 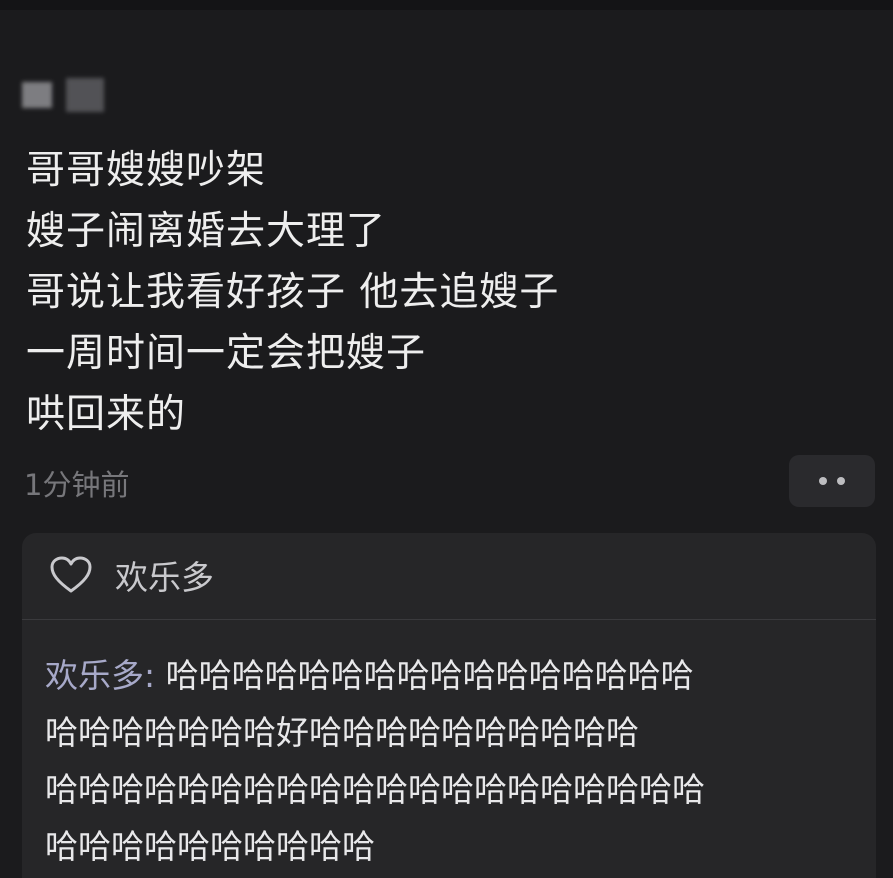 What do you see at coordinates (832, 481) in the screenshot?
I see `more-options-button` at bounding box center [832, 481].